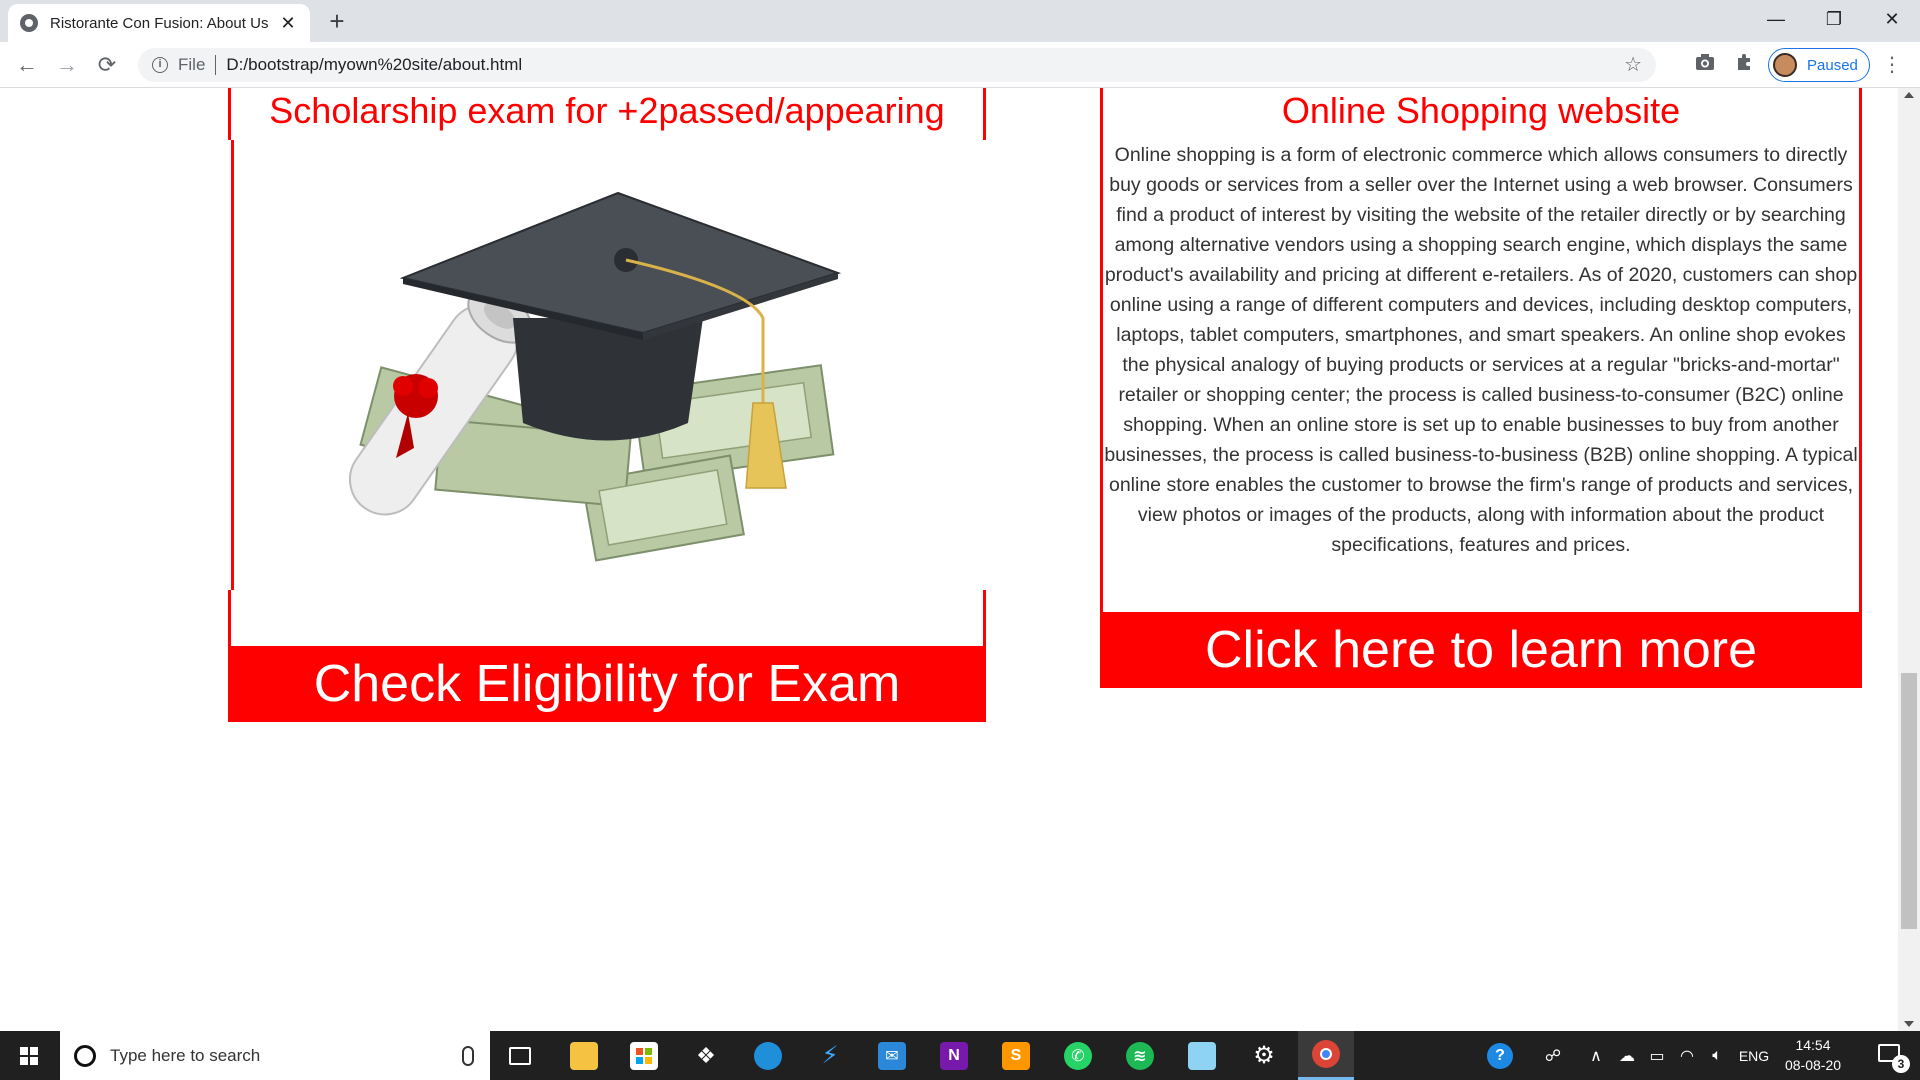 The width and height of the screenshot is (1920, 1080). Describe the element at coordinates (644, 1055) in the screenshot. I see `microsoft-store-icon` at that location.